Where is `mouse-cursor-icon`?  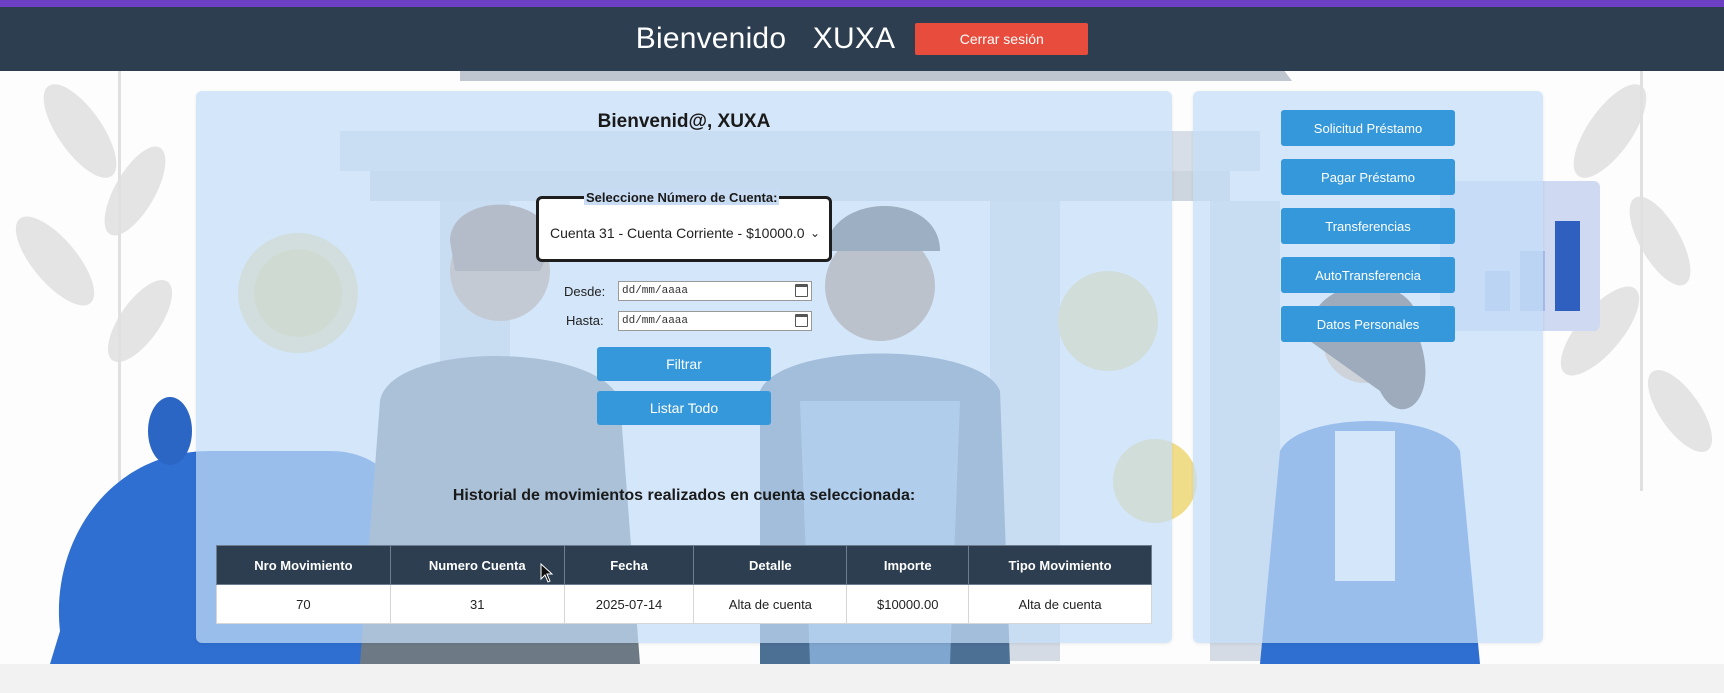 mouse-cursor-icon is located at coordinates (547, 573).